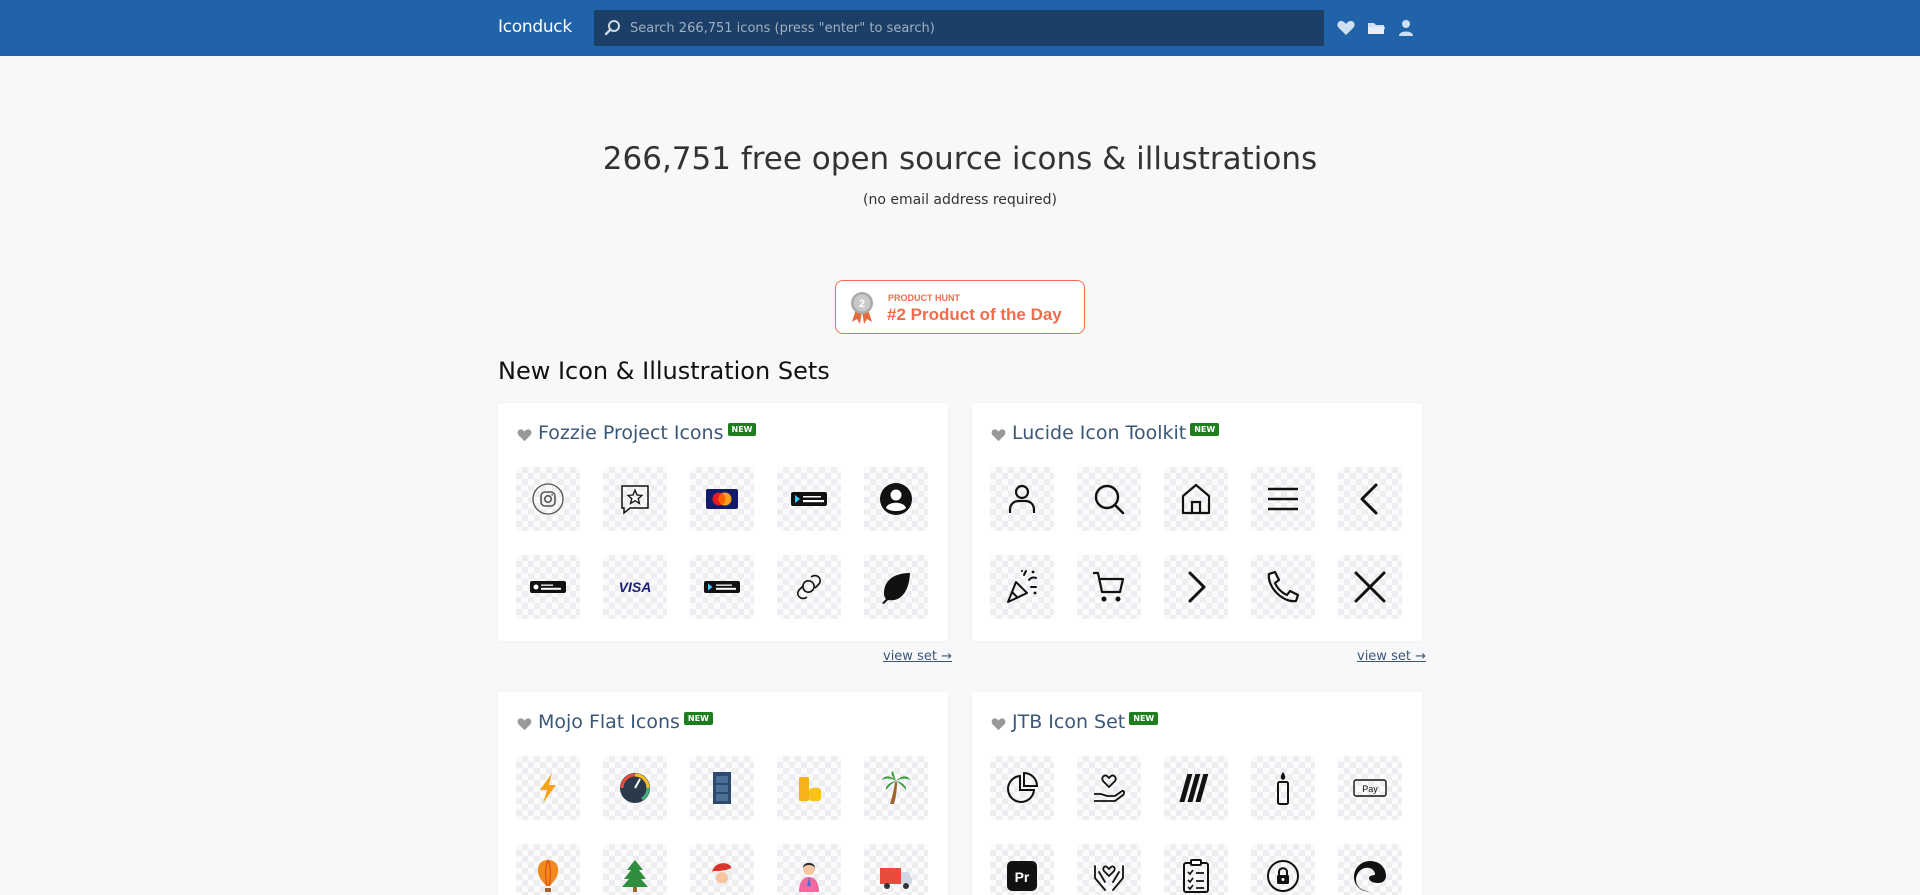 This screenshot has height=895, width=1920. I want to click on chain-link-icon, so click(809, 587).